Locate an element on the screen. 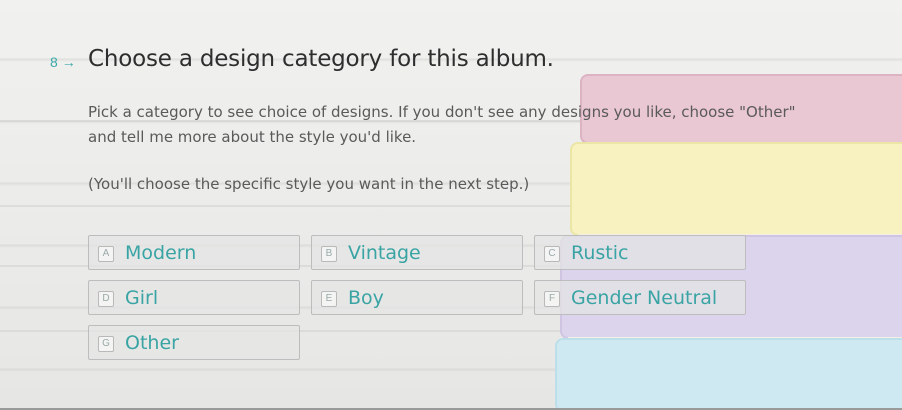 This screenshot has height=410, width=902. choice-label: Rustic is located at coordinates (600, 253).